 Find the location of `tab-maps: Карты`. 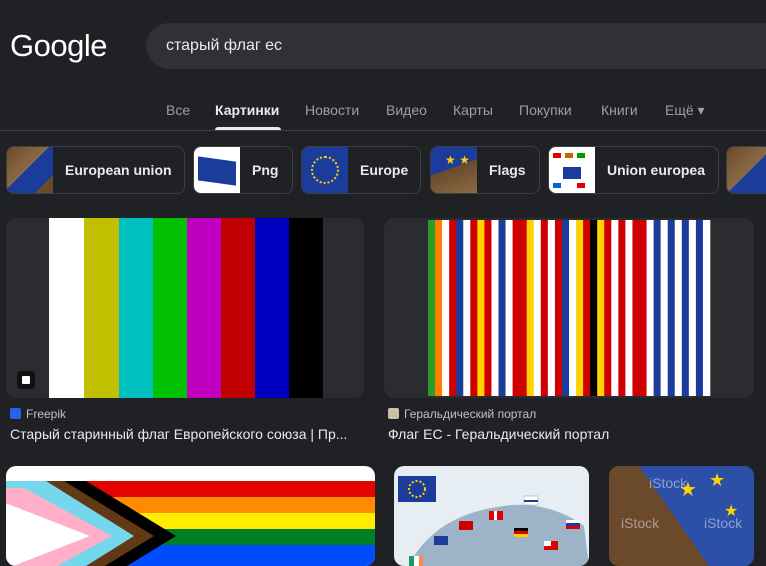

tab-maps: Карты is located at coordinates (473, 110).